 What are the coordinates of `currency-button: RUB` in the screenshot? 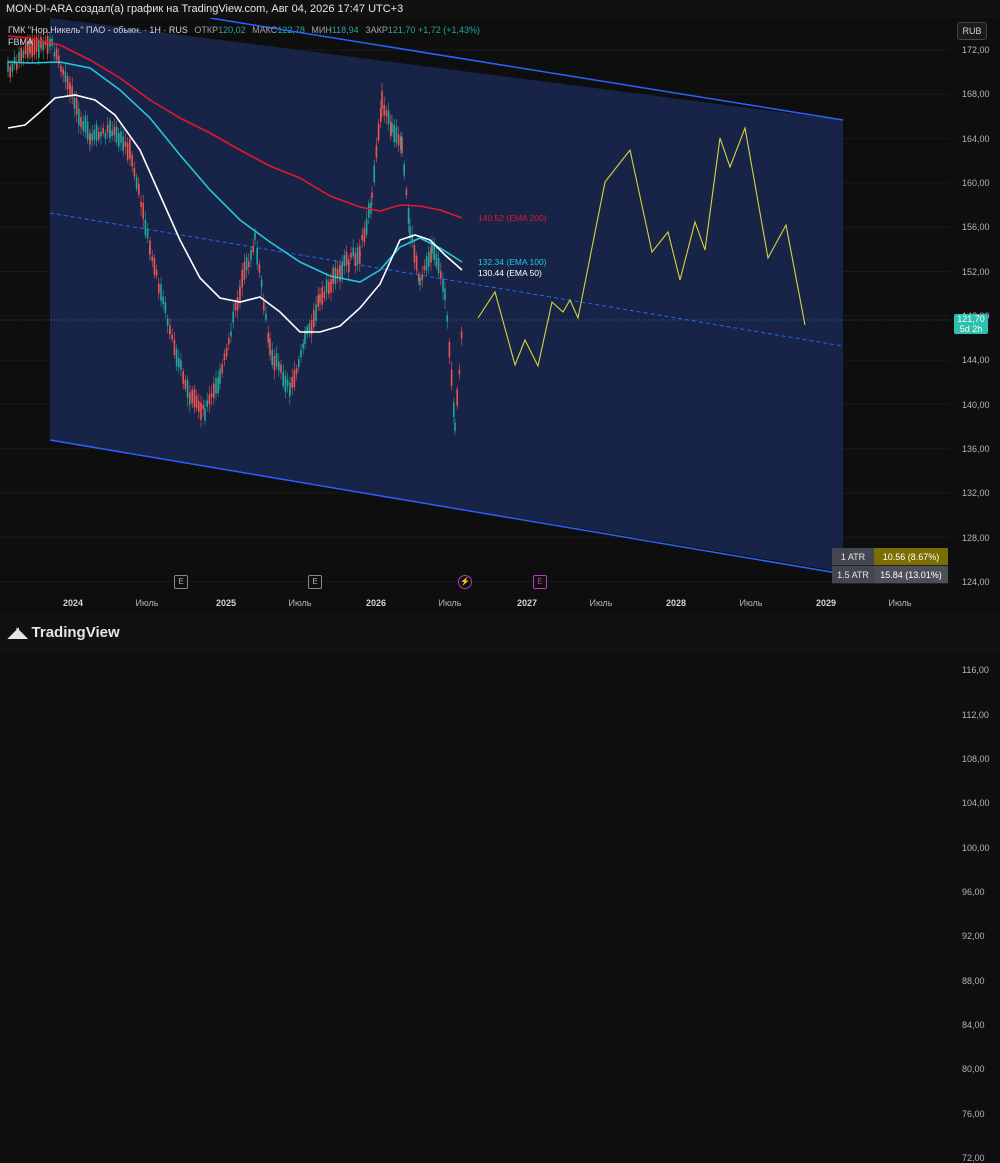 It's located at (972, 31).